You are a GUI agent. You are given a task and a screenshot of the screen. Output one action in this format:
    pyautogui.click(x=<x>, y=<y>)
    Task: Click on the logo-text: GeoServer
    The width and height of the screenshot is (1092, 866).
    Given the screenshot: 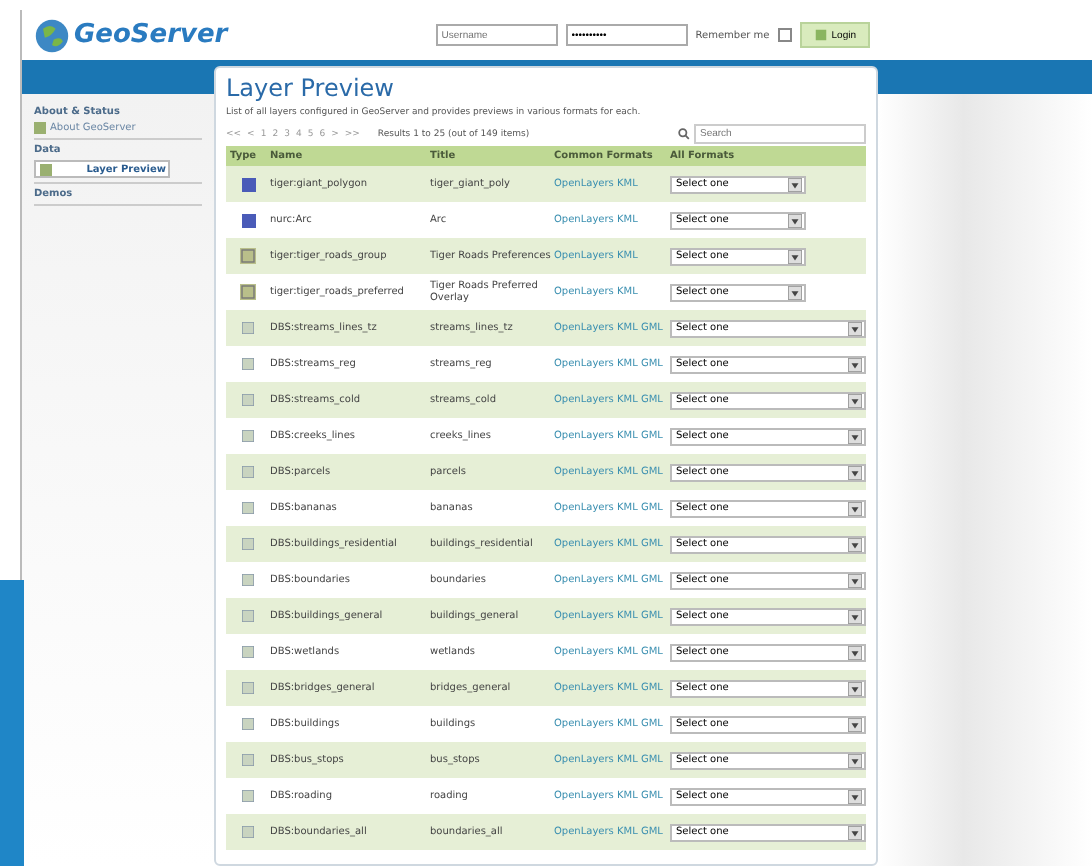 What is the action you would take?
    pyautogui.click(x=151, y=35)
    